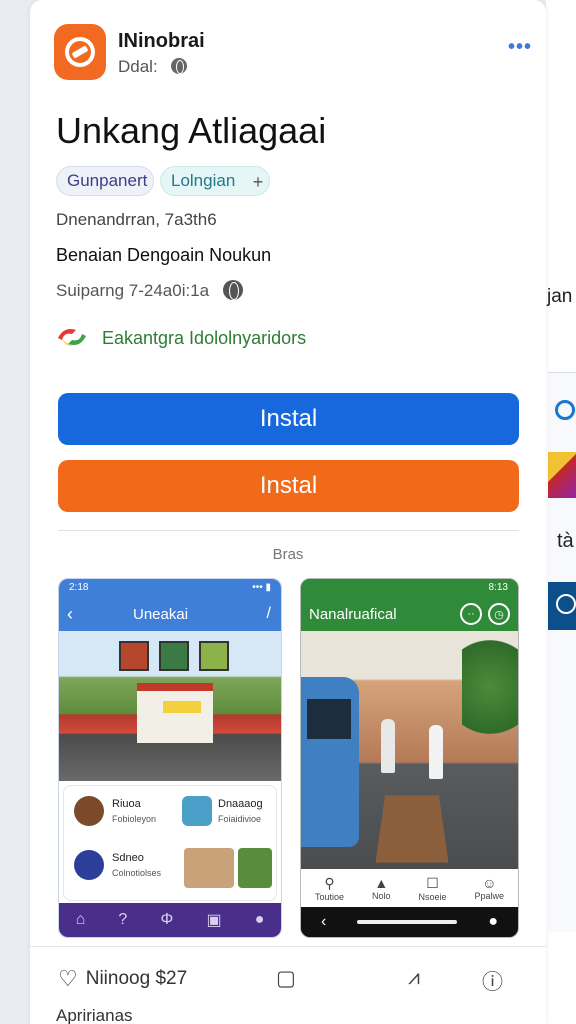 The image size is (576, 1024). What do you see at coordinates (414, 978) in the screenshot?
I see `share-icon: ⩘` at bounding box center [414, 978].